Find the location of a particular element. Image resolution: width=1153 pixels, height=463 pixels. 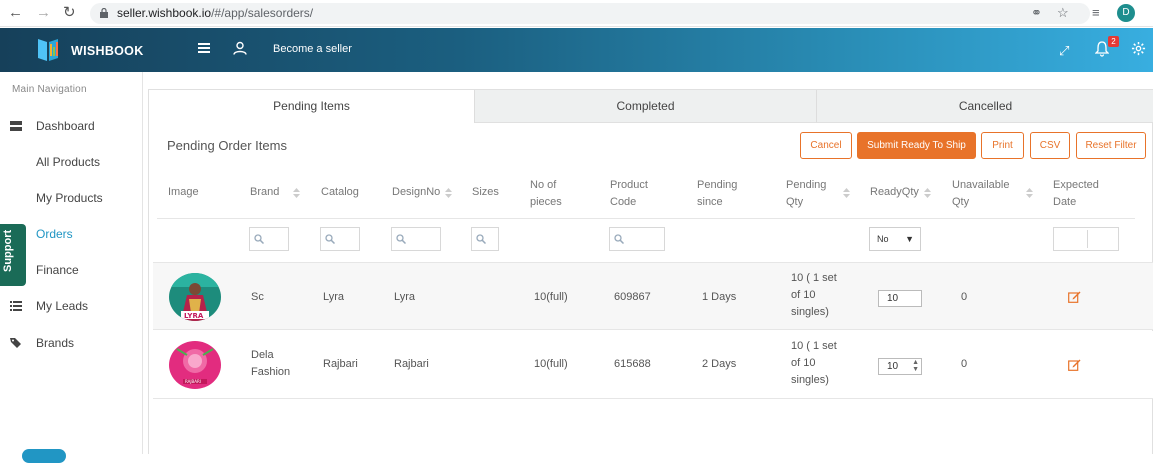

list-icon is located at coordinates (16, 306).